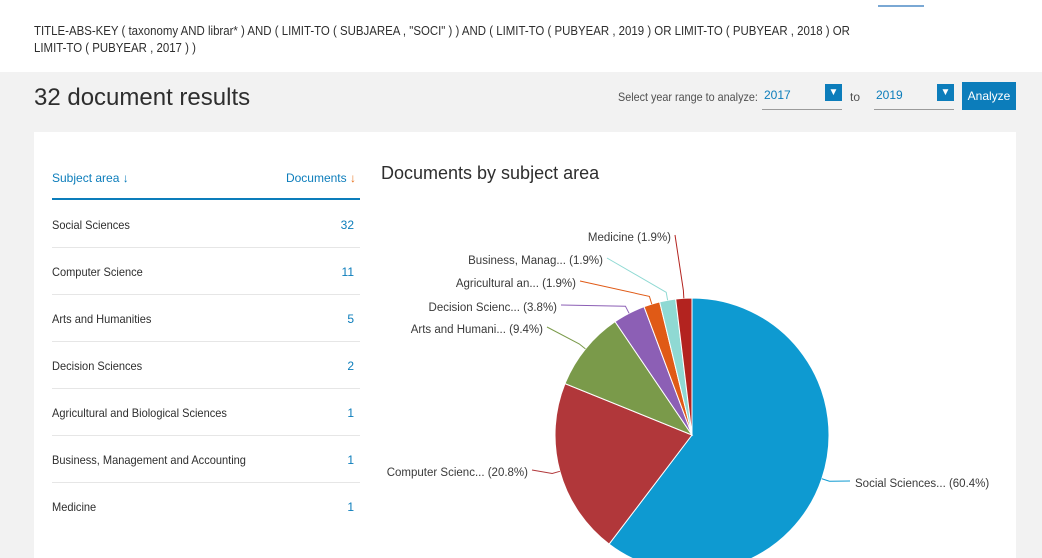 This screenshot has height=558, width=1042. What do you see at coordinates (516, 284) in the screenshot?
I see `pie-label: Agricultural an... (1.9%)` at bounding box center [516, 284].